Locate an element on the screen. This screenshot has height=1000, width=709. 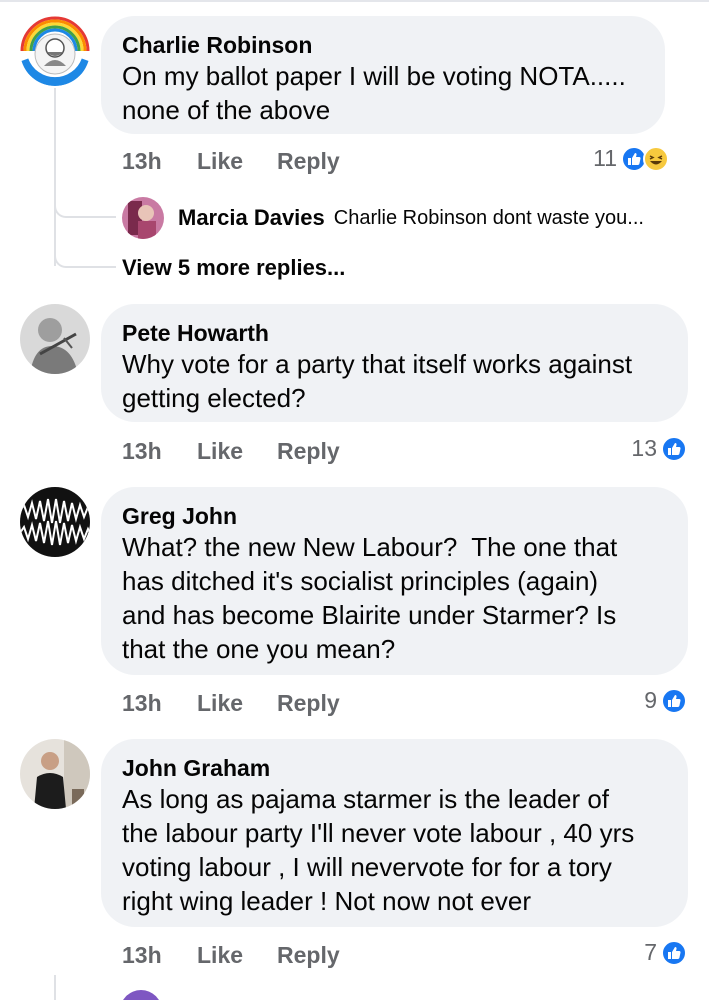
comment-author: John Graham is located at coordinates (394, 768).